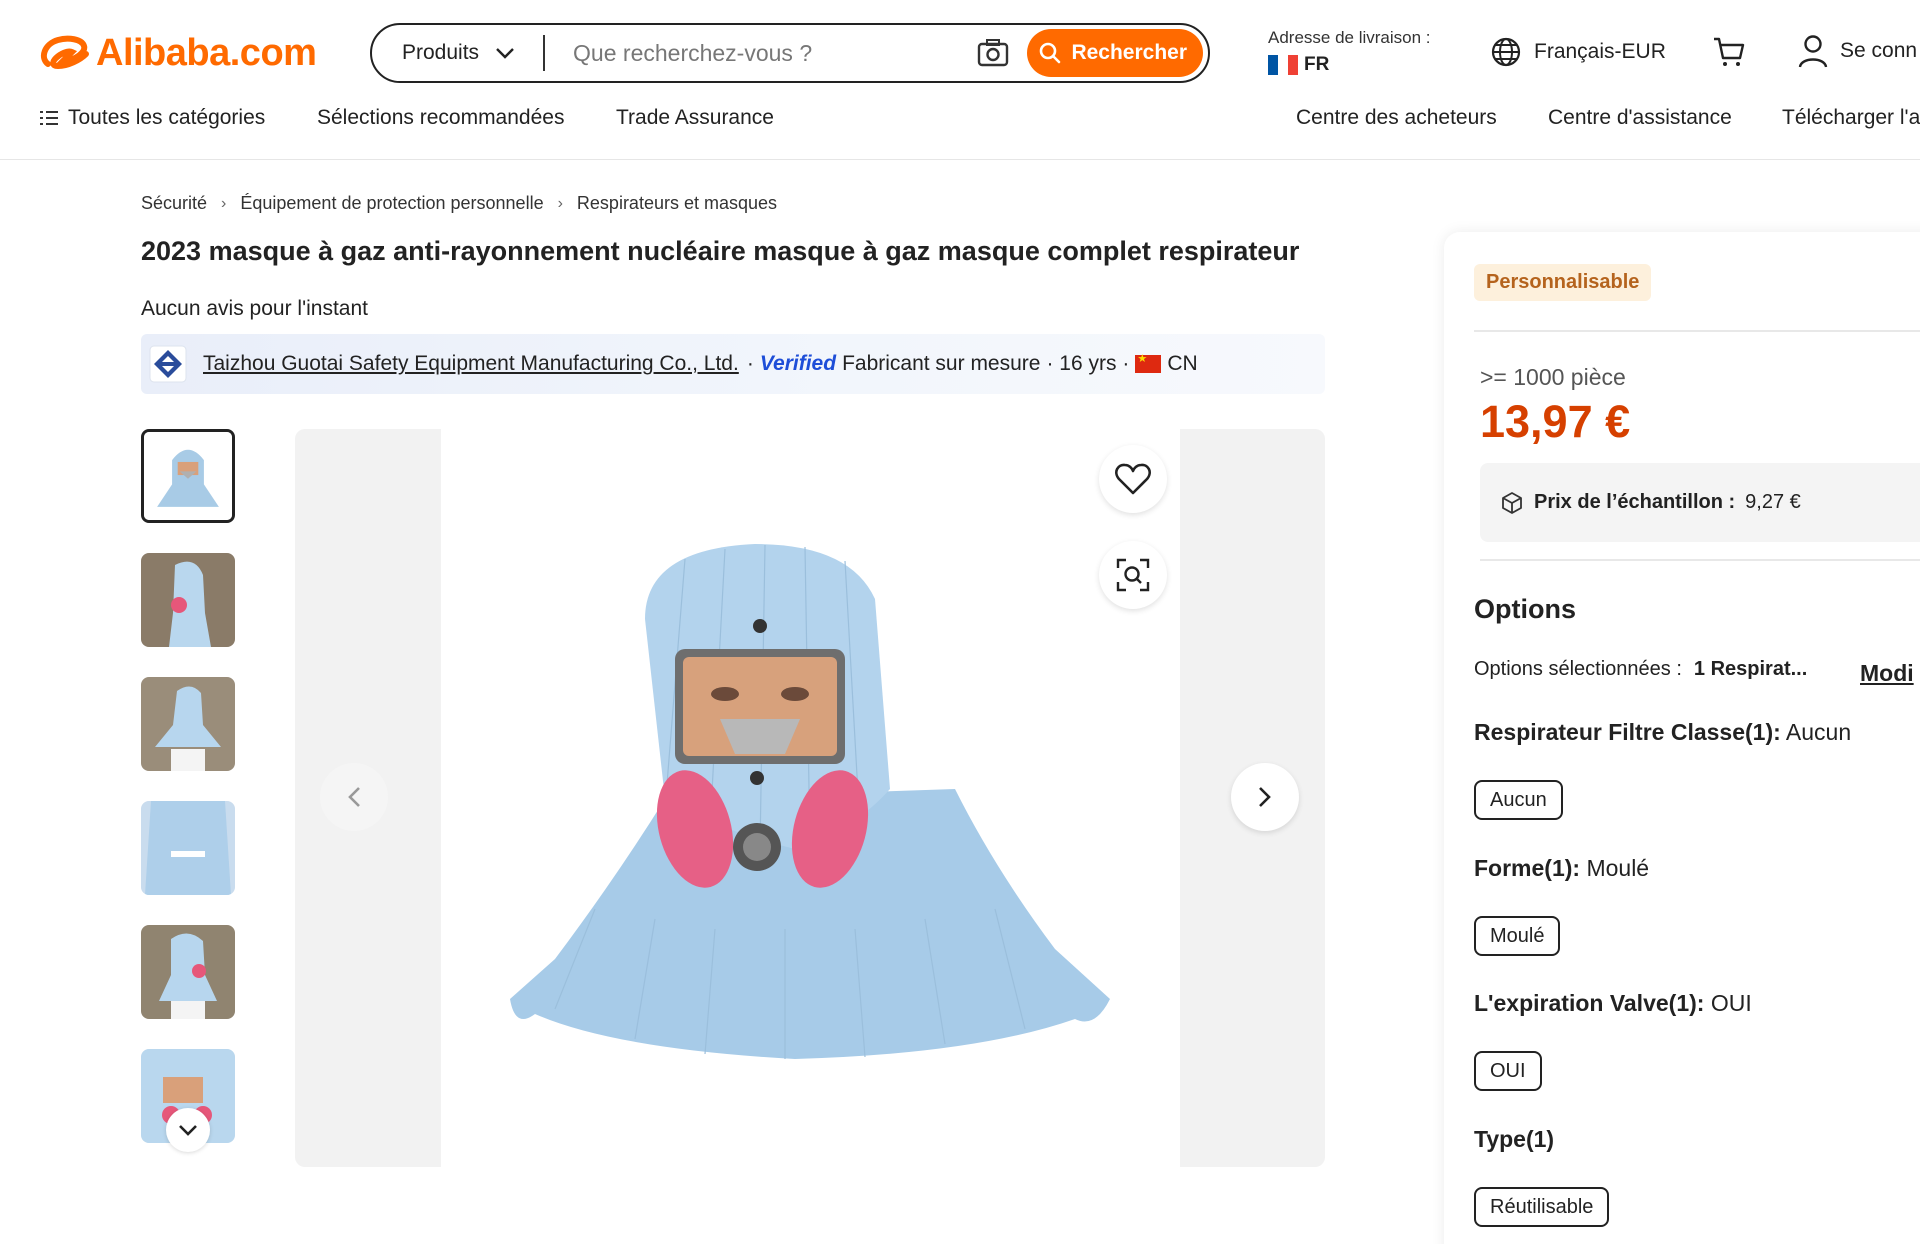 The image size is (1920, 1244). What do you see at coordinates (1578, 669) in the screenshot?
I see `options-selected-label: Options sélectionnées :` at bounding box center [1578, 669].